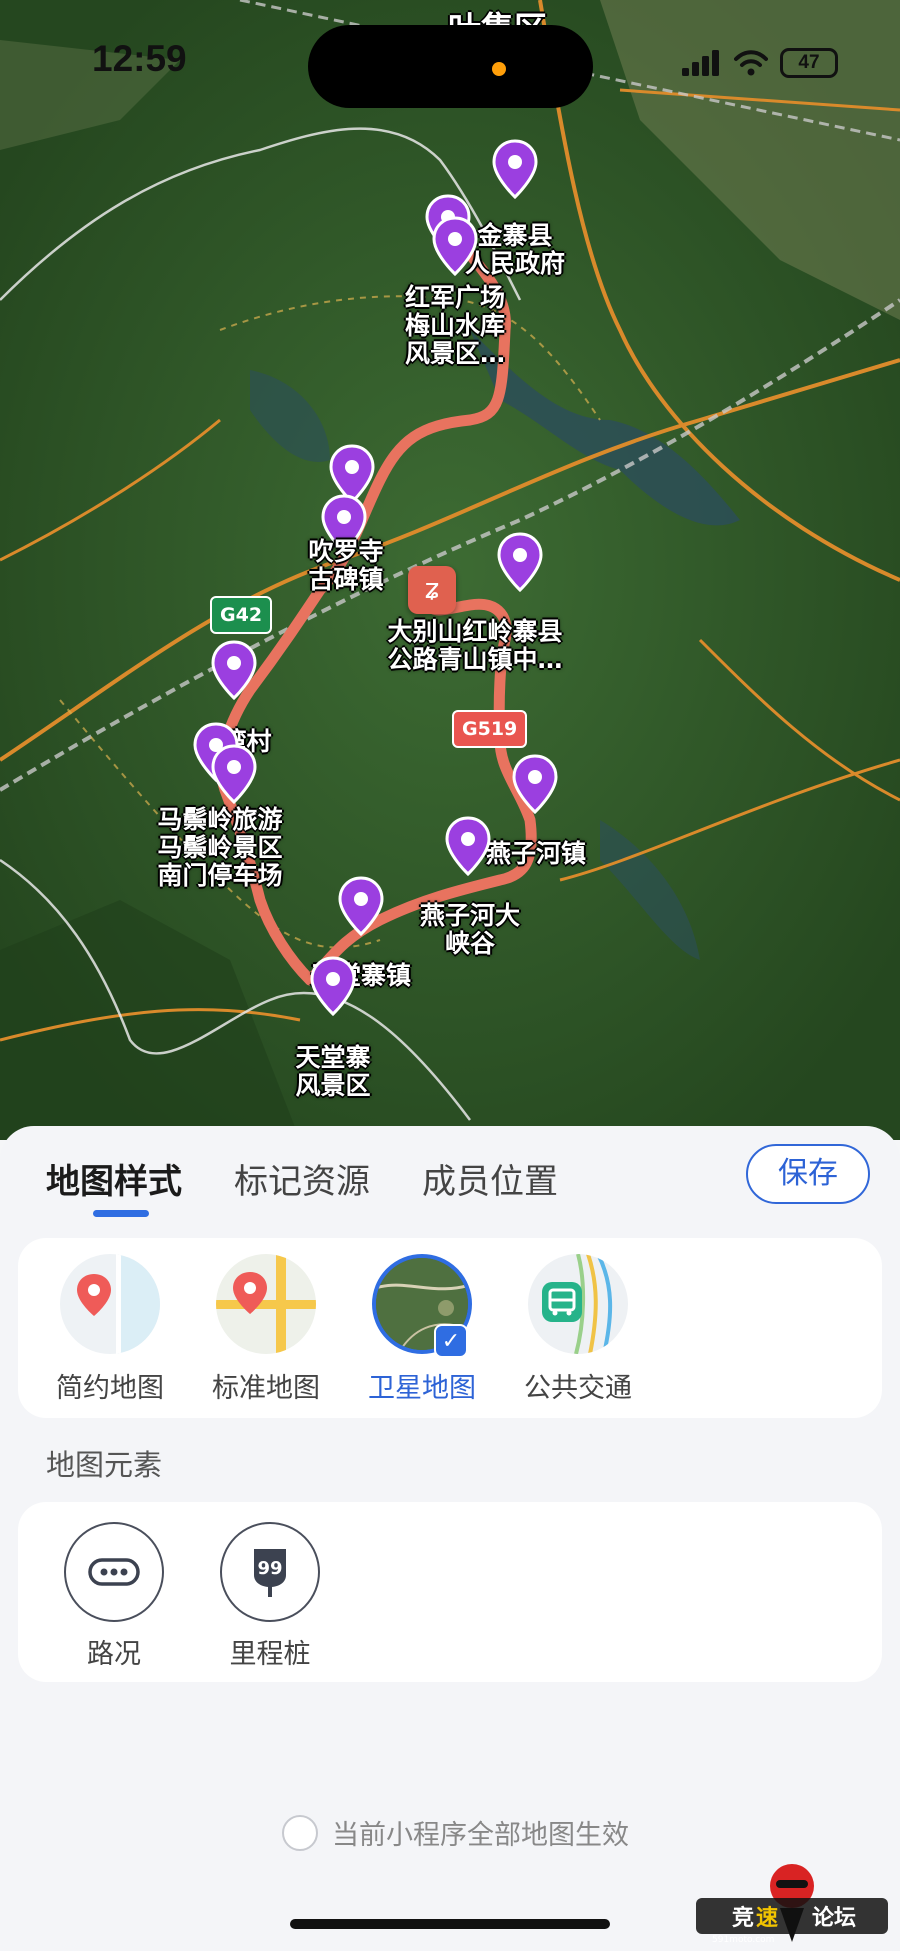 The width and height of the screenshot is (900, 1951). What do you see at coordinates (470, 915) in the screenshot?
I see `place-label-line: 燕子河大` at bounding box center [470, 915].